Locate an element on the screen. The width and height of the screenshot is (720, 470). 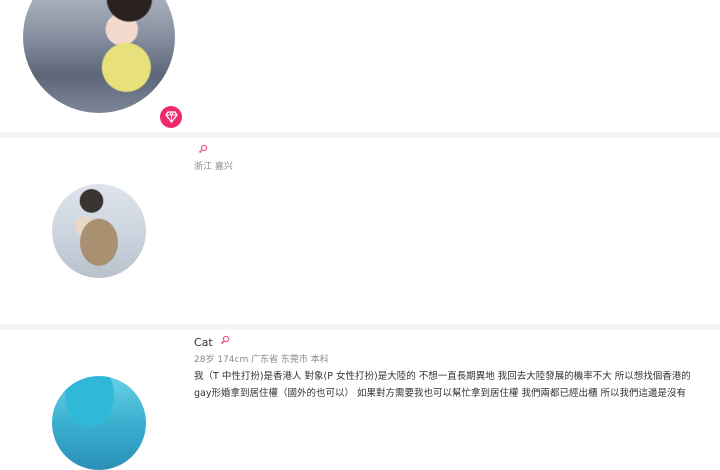
diamond-icon is located at coordinates (171, 117).